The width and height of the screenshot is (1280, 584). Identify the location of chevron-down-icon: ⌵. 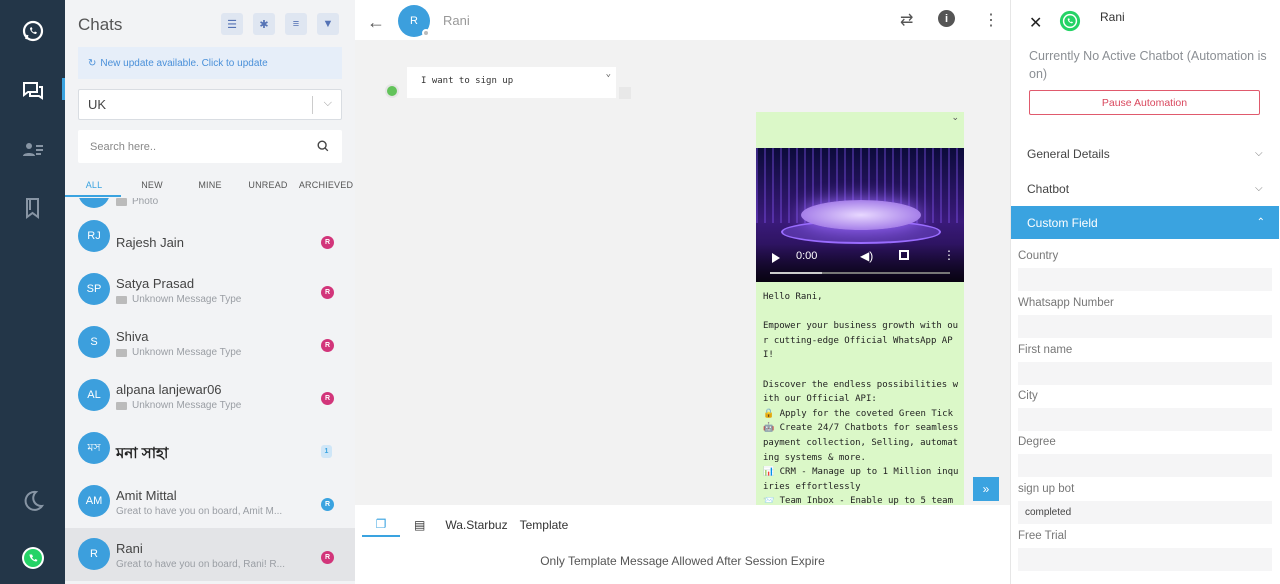
(1259, 188).